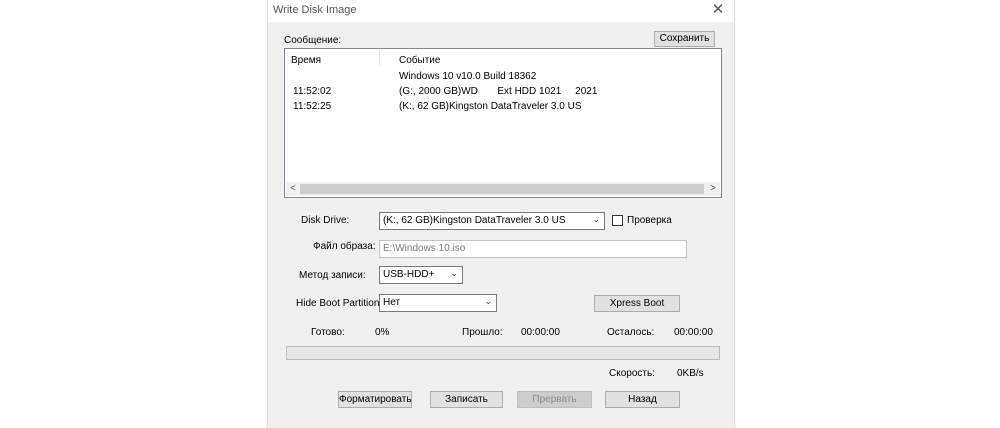 This screenshot has height=428, width=1000. Describe the element at coordinates (315, 10) in the screenshot. I see `window-title: Write Disk Image` at that location.